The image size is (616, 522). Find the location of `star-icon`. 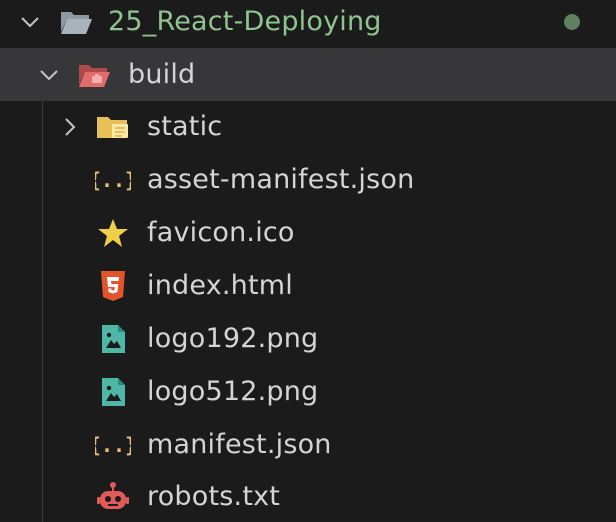

star-icon is located at coordinates (113, 233).